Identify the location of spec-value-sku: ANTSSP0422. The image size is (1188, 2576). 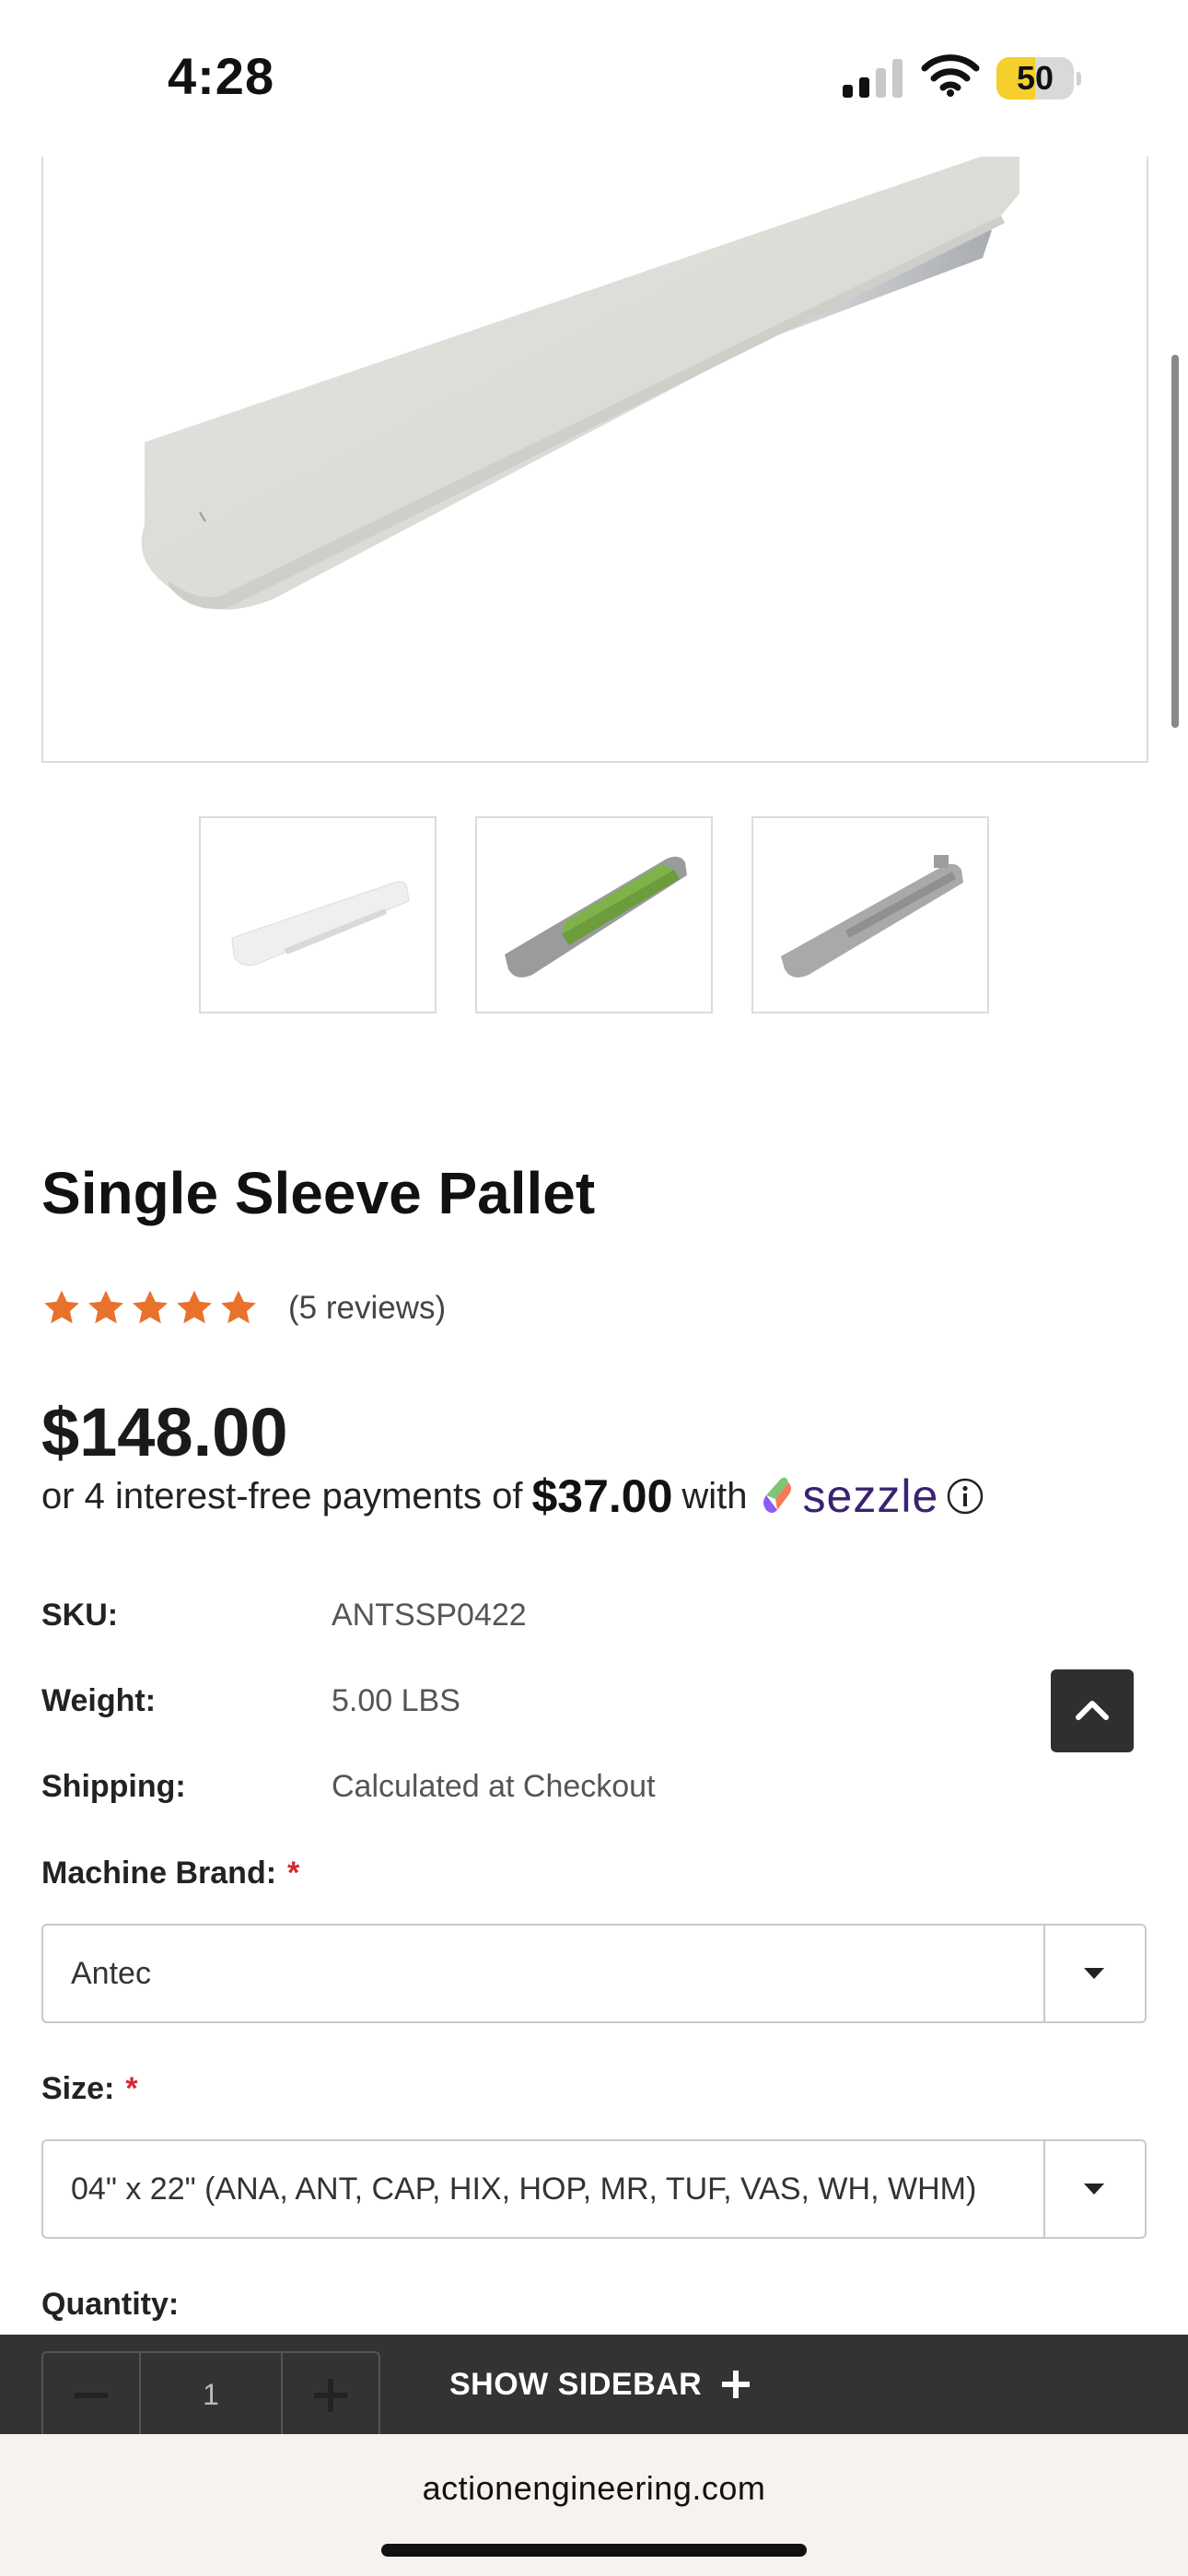
(429, 1615).